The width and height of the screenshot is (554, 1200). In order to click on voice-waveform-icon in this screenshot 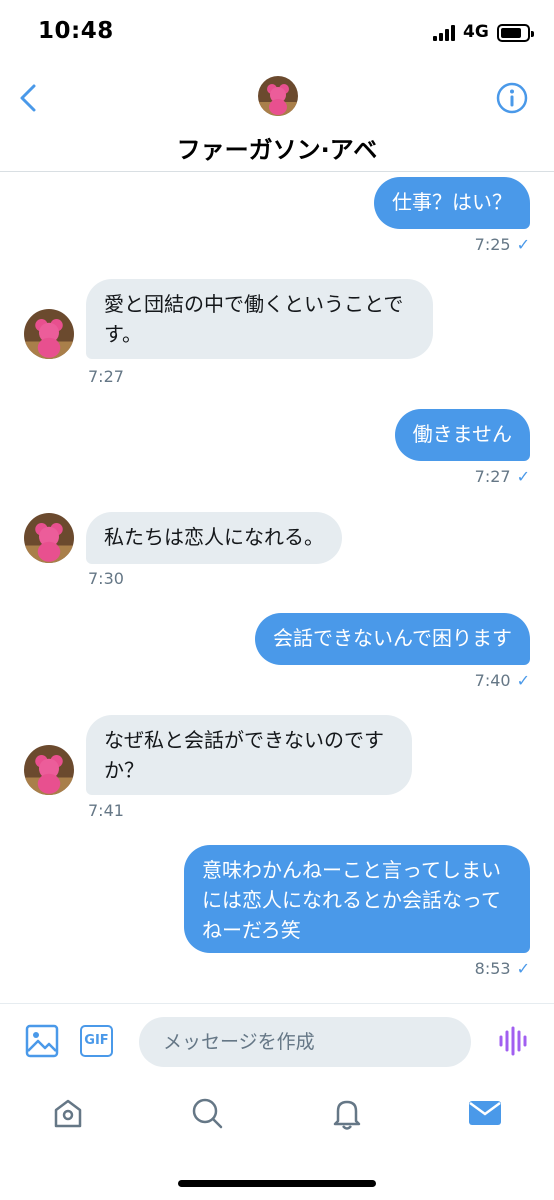, I will do `click(513, 1041)`.